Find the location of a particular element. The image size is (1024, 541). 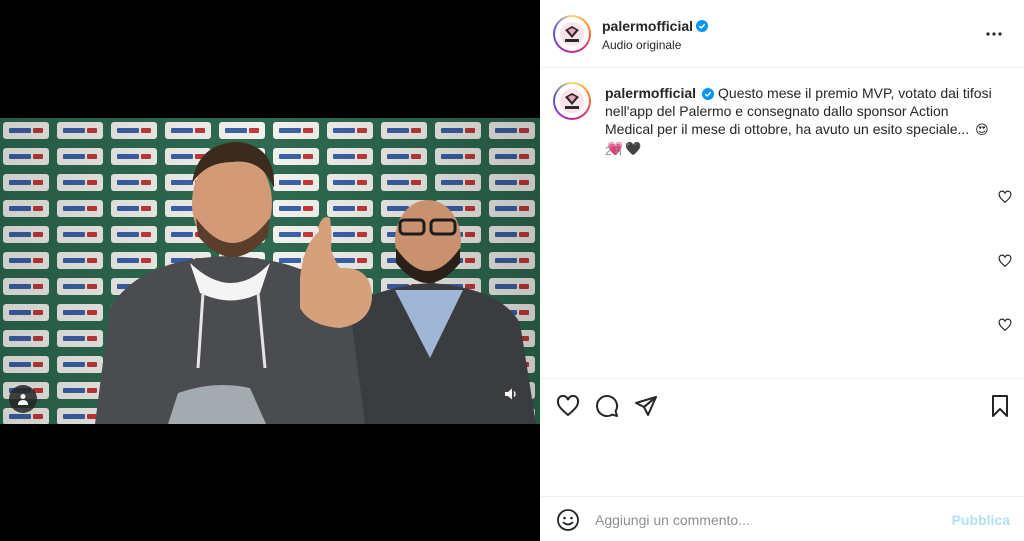

audio-label: Audio originale is located at coordinates (641, 45).